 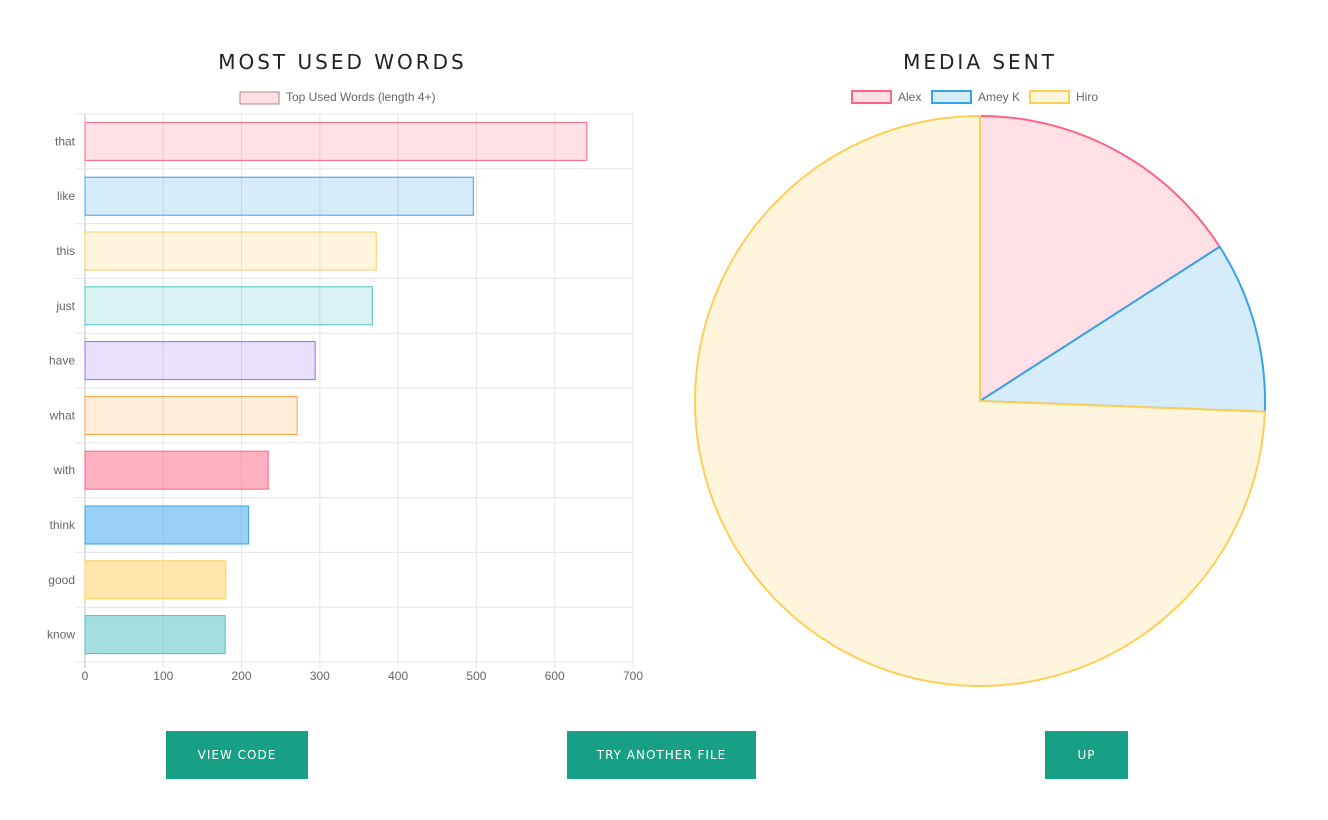 What do you see at coordinates (64, 470) in the screenshot?
I see `y-tick-label: with` at bounding box center [64, 470].